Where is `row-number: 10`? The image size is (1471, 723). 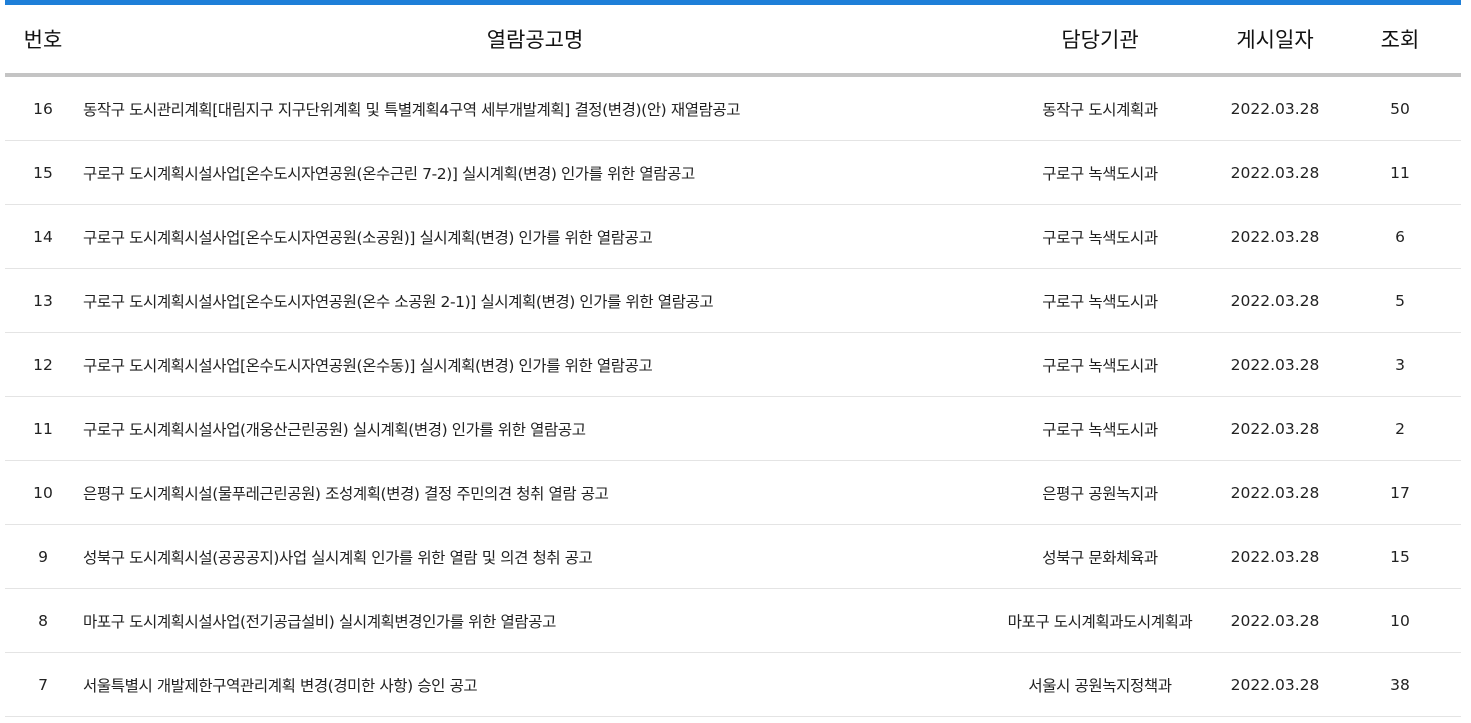 row-number: 10 is located at coordinates (43, 492).